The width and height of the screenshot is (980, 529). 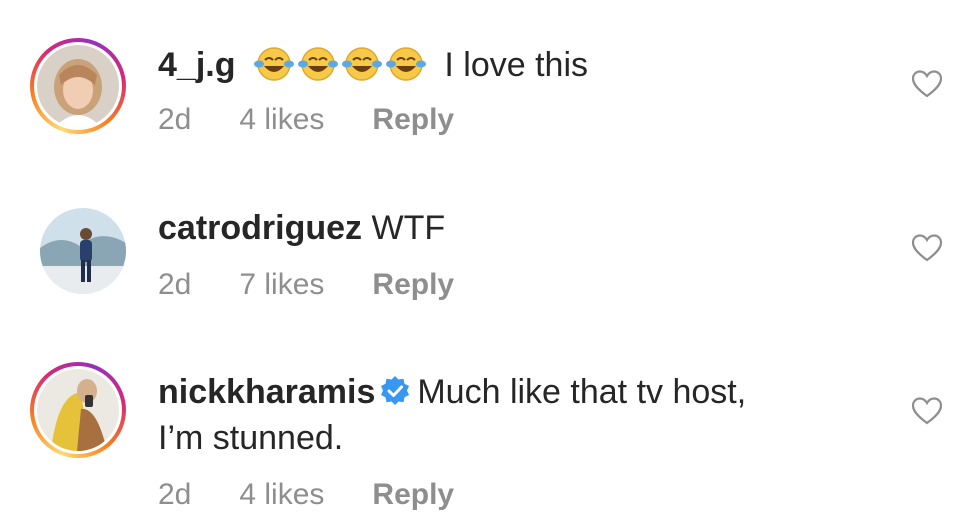 What do you see at coordinates (196, 65) in the screenshot?
I see `username-link: 4_j.g` at bounding box center [196, 65].